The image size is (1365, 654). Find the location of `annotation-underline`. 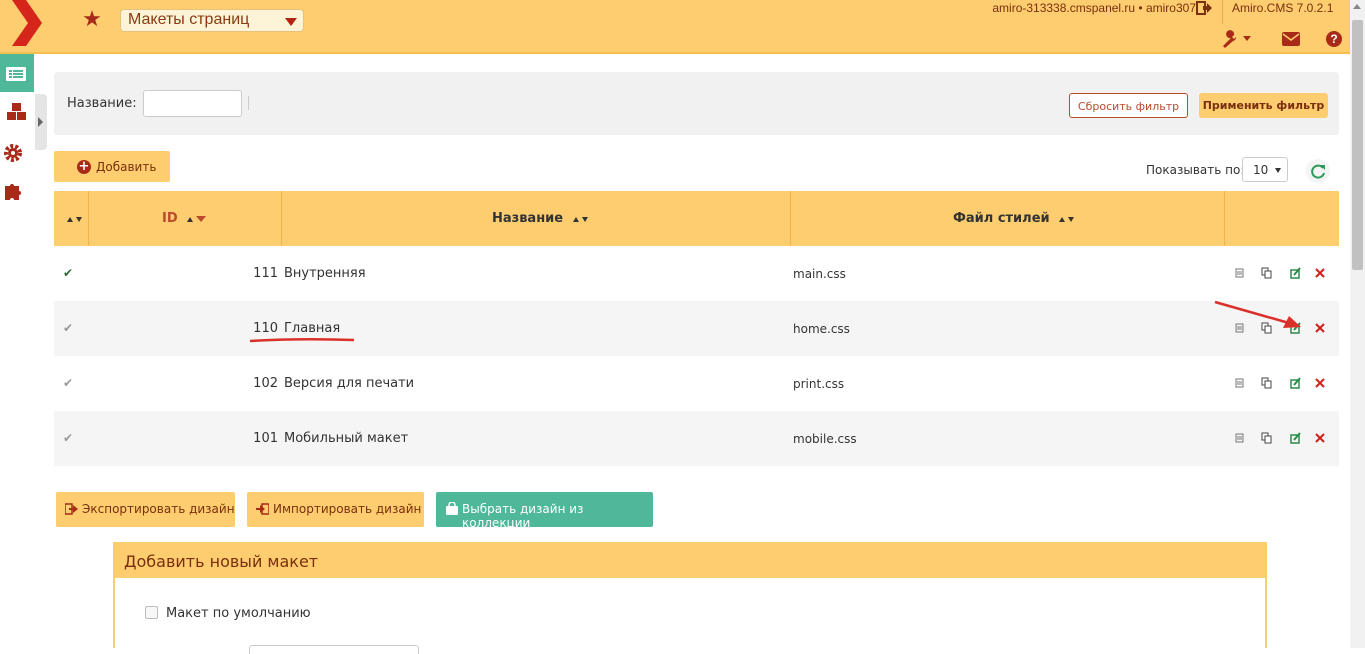

annotation-underline is located at coordinates (302, 340).